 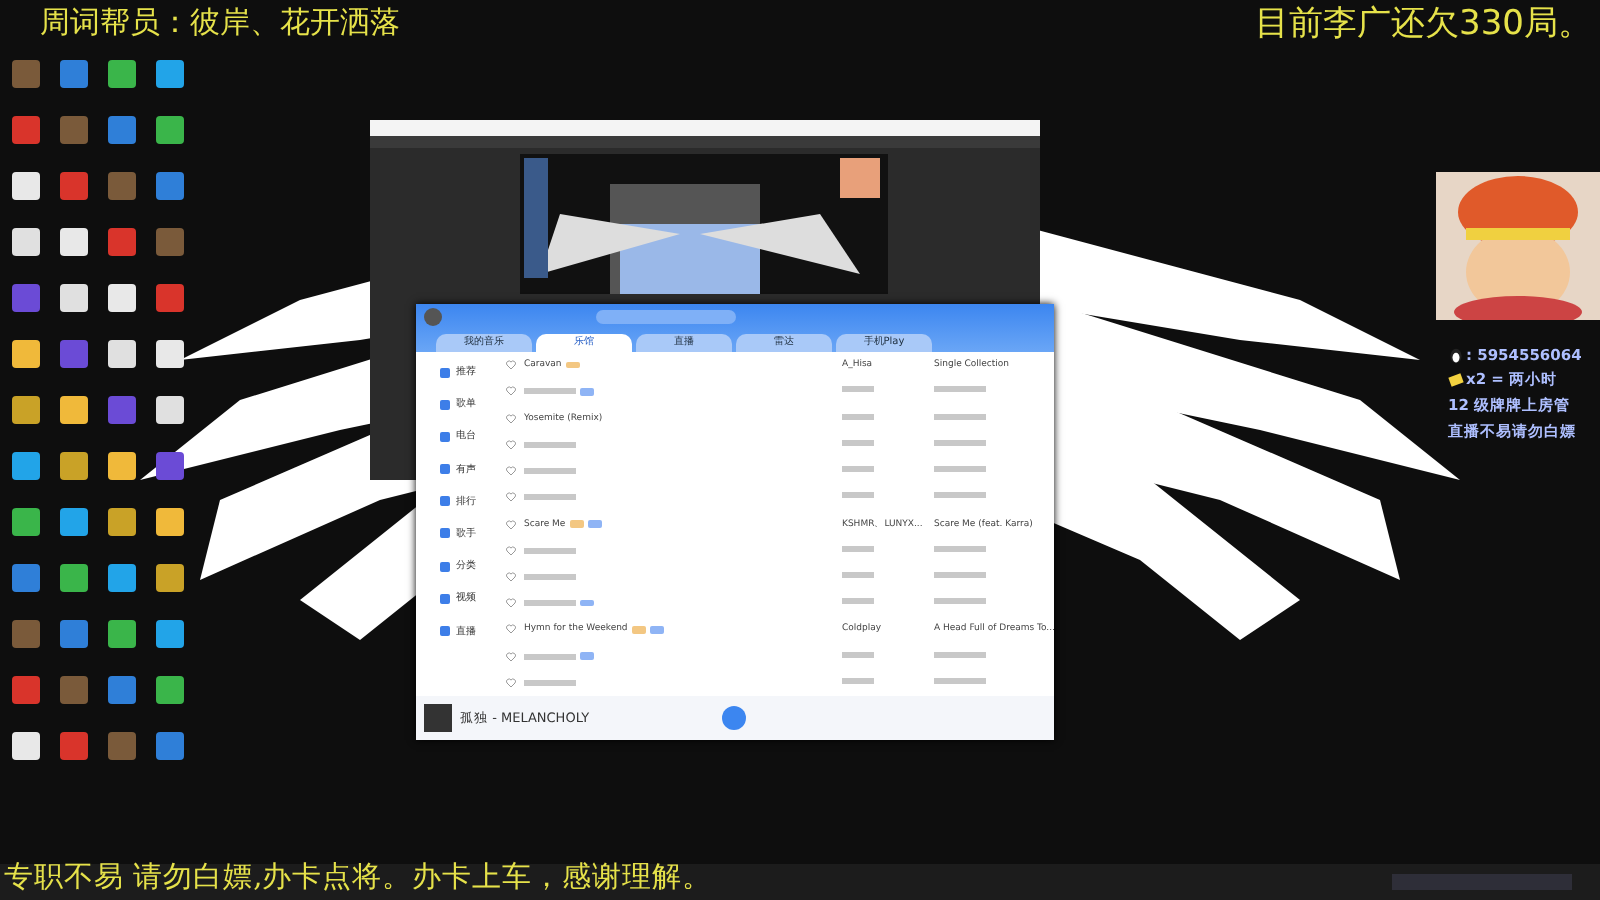 I want to click on overlay-text: 周词帮员：彼岸、花开洒落, so click(x=220, y=23).